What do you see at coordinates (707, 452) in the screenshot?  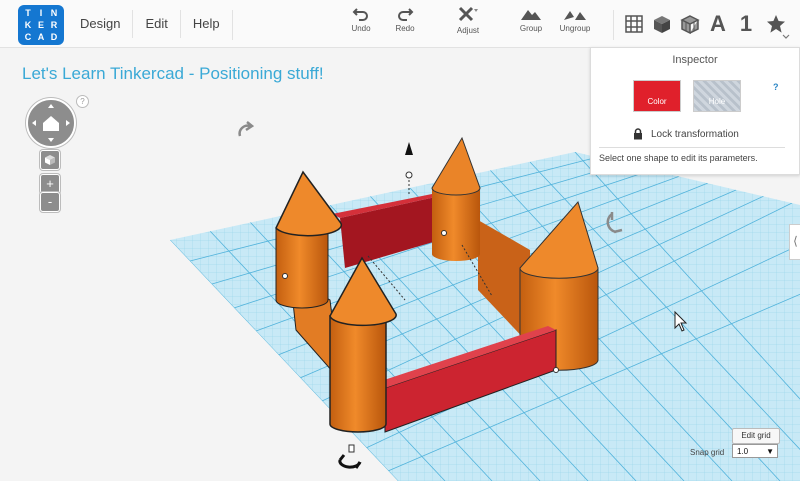 I see `snap-grid-label: Snap grid` at bounding box center [707, 452].